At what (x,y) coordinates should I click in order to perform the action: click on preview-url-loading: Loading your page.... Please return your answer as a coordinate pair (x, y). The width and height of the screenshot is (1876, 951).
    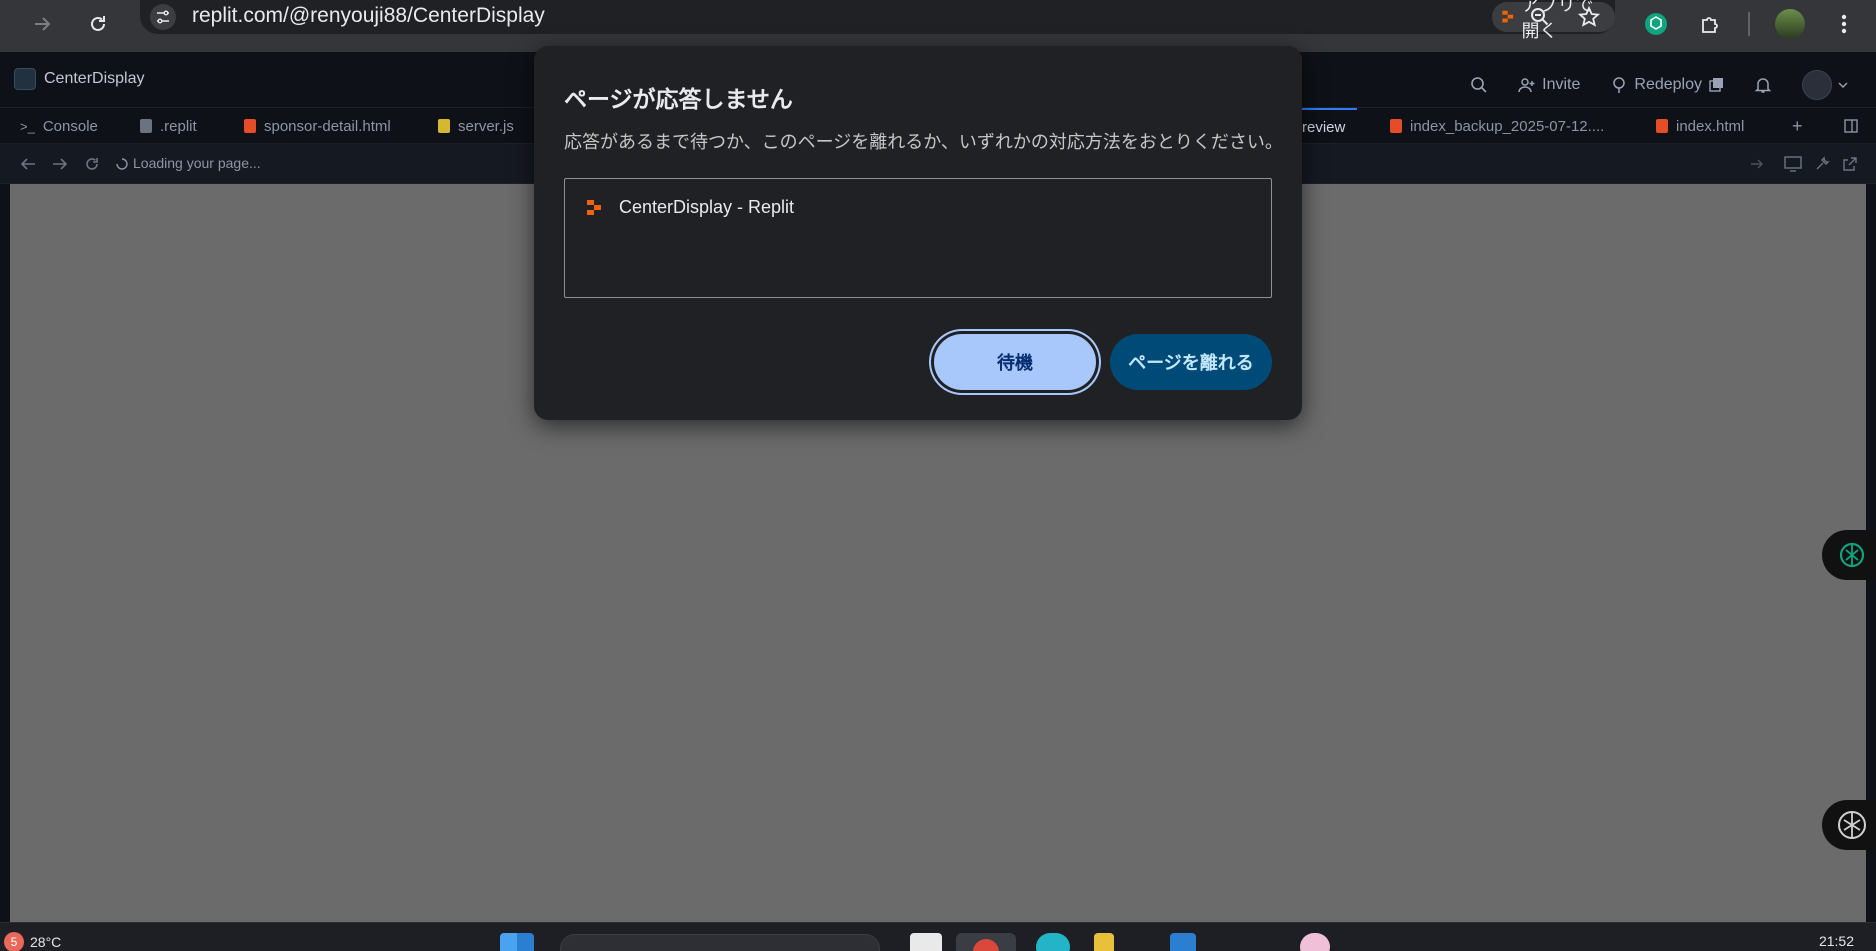
    Looking at the image, I should click on (197, 163).